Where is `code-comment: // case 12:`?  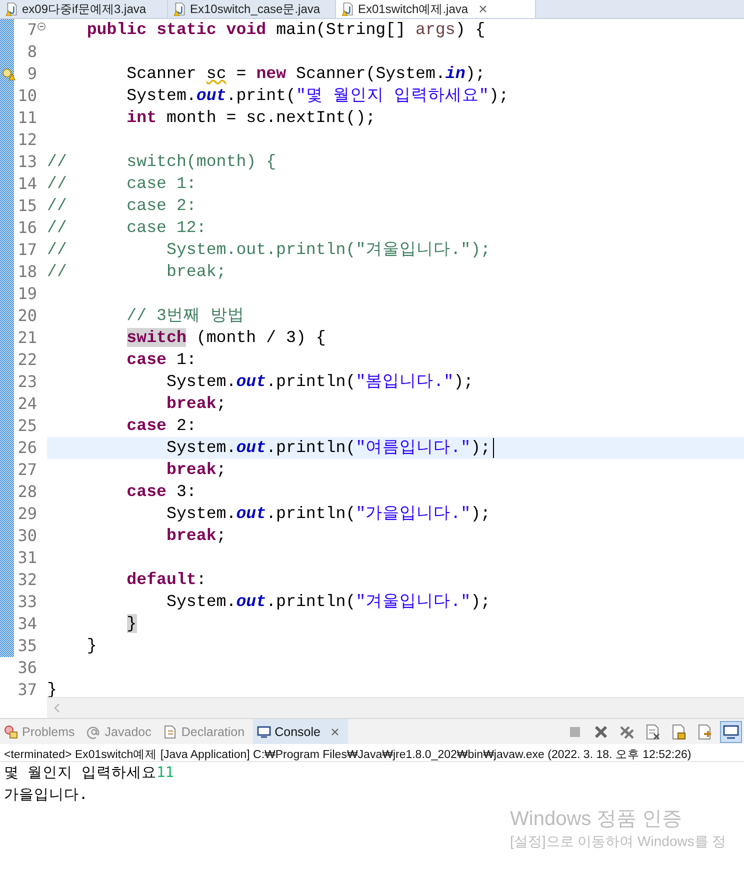
code-comment: // case 12: is located at coordinates (126, 227).